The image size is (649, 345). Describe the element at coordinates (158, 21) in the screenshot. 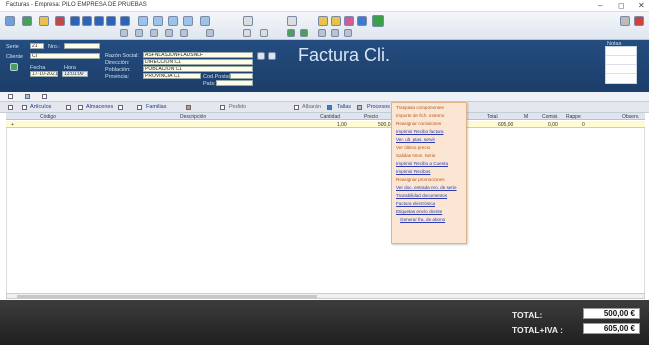

I see `copy-icon` at that location.